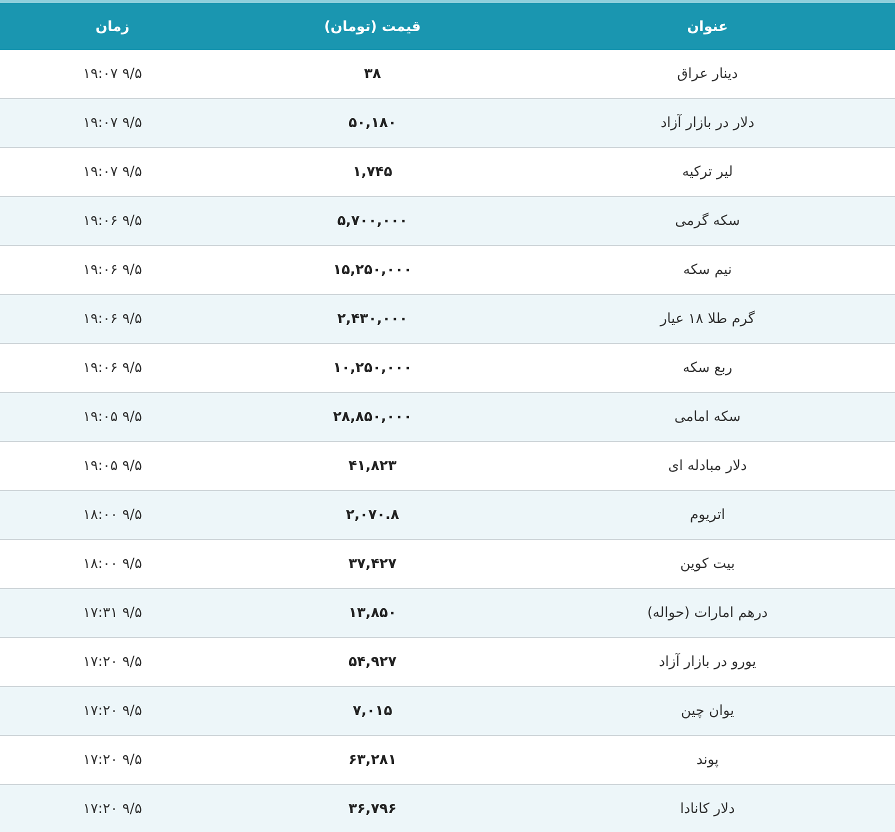  I want to click on table-cell: گرم طلا ۱۸ عیار, so click(707, 319).